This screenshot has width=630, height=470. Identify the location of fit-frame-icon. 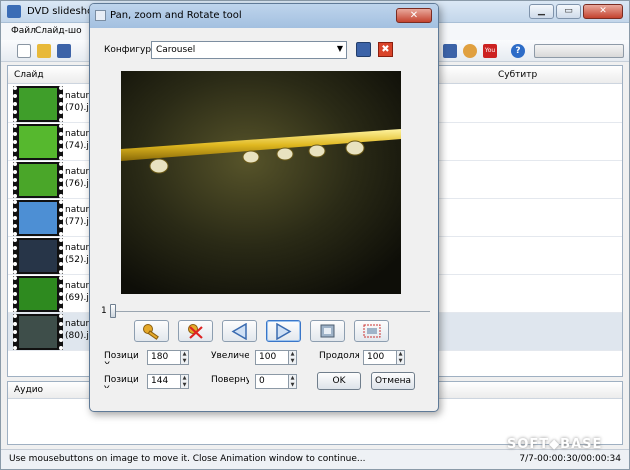
(372, 331).